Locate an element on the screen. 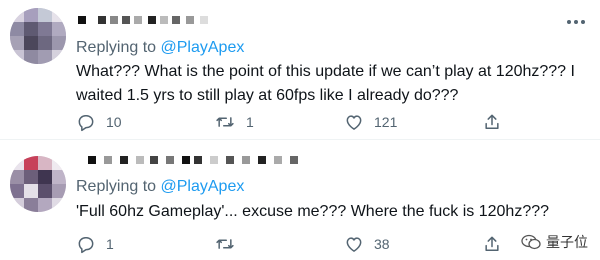  like-count: 121 is located at coordinates (386, 122).